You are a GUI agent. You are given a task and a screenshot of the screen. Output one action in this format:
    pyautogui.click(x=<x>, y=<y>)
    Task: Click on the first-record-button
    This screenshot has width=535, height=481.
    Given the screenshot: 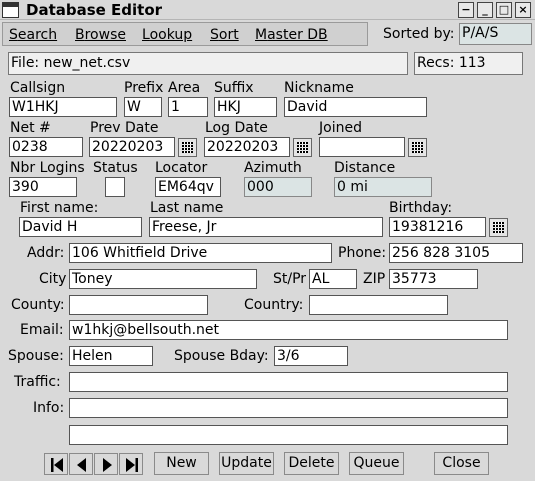 What is the action you would take?
    pyautogui.click(x=56, y=464)
    